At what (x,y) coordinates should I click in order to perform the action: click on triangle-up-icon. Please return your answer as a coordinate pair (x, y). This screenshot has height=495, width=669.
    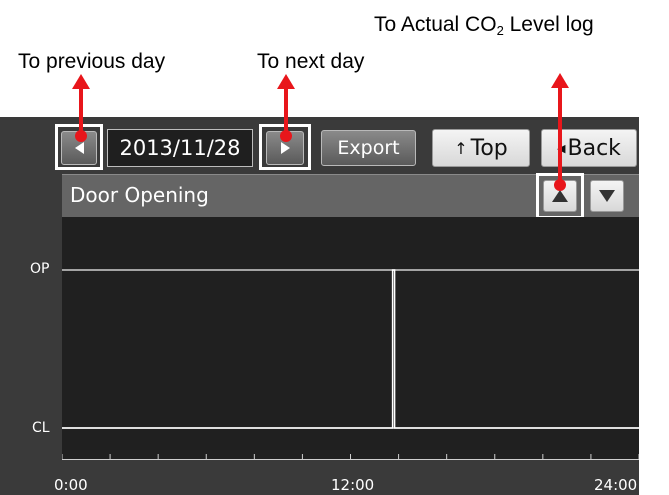
    Looking at the image, I should click on (560, 196).